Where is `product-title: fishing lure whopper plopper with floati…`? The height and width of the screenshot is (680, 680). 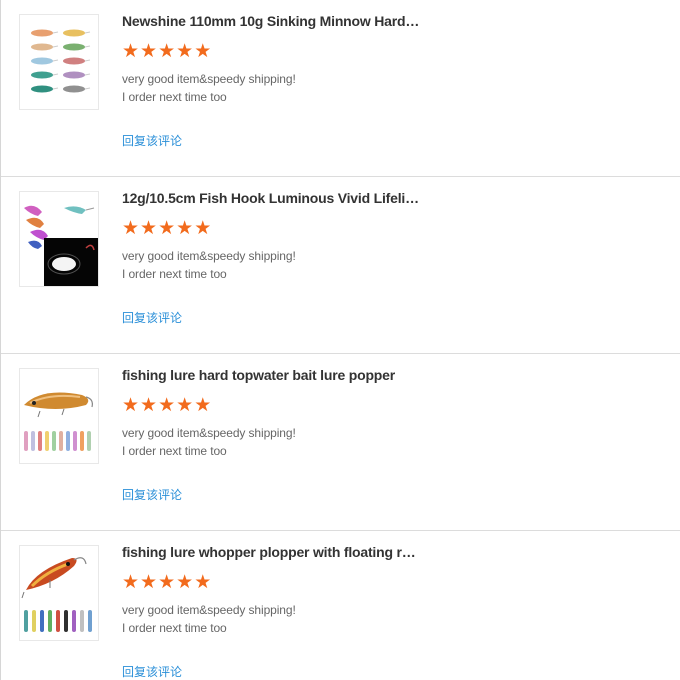
product-title: fishing lure whopper plopper with floati… is located at coordinates (272, 552).